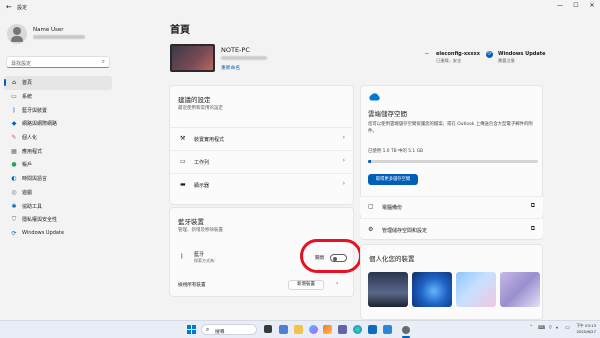 The height and width of the screenshot is (338, 600). I want to click on search-input: 尋找設定 ⌕, so click(58, 62).